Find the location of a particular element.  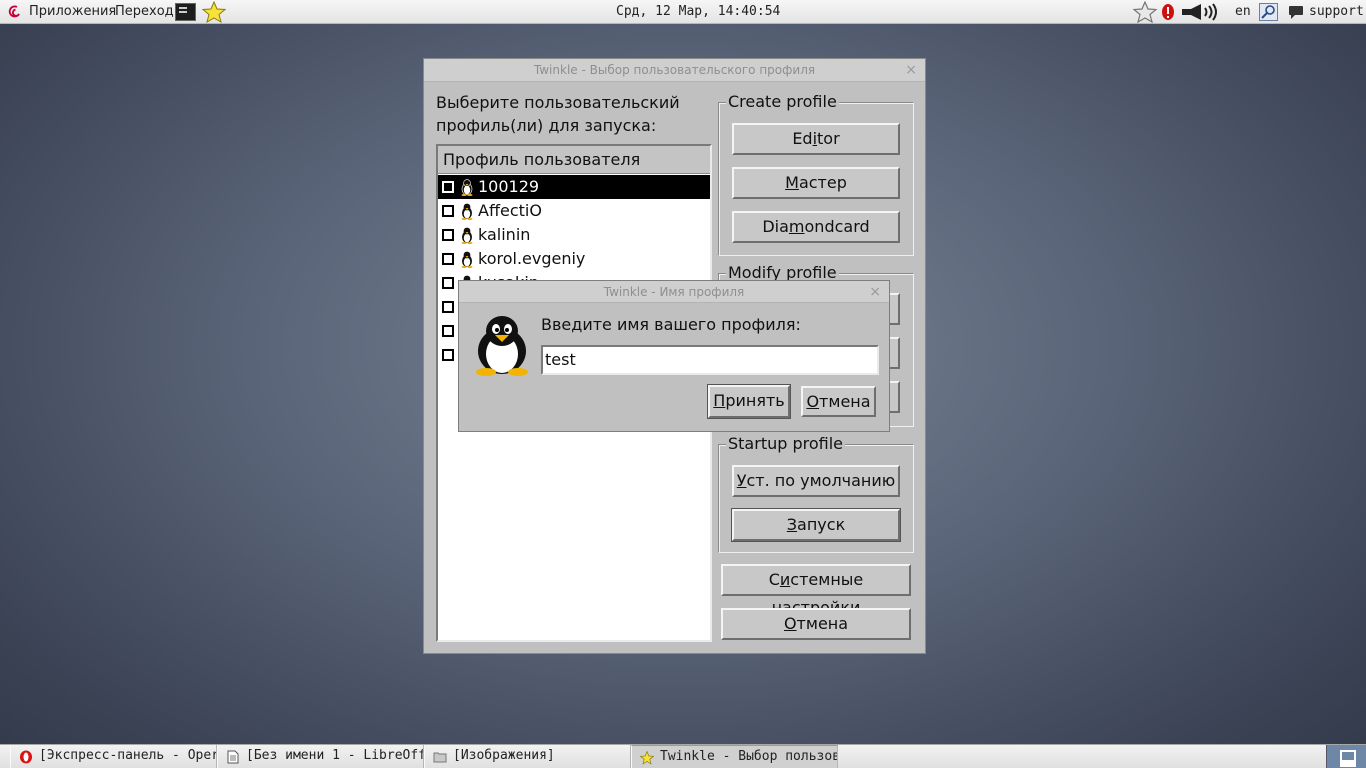

system-settings-button: Системные настройки is located at coordinates (816, 590).